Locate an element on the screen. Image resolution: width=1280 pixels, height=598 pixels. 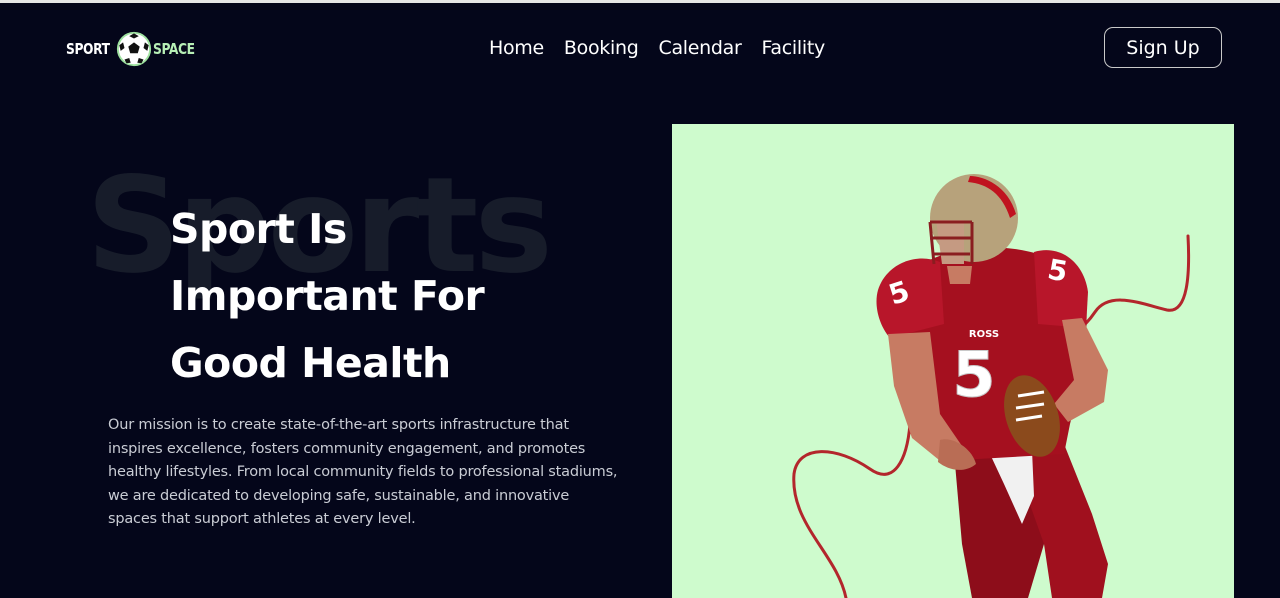
nav-link-booking: Booking is located at coordinates (601, 48).